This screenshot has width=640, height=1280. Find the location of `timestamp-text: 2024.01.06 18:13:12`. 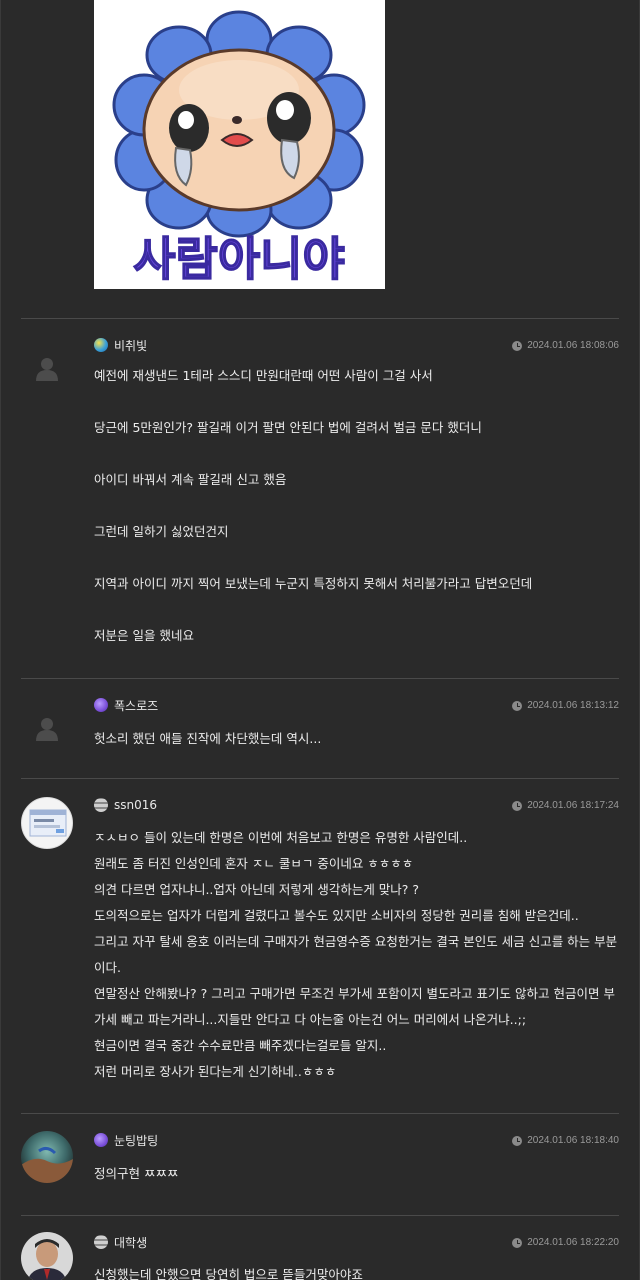

timestamp-text: 2024.01.06 18:13:12 is located at coordinates (573, 705).